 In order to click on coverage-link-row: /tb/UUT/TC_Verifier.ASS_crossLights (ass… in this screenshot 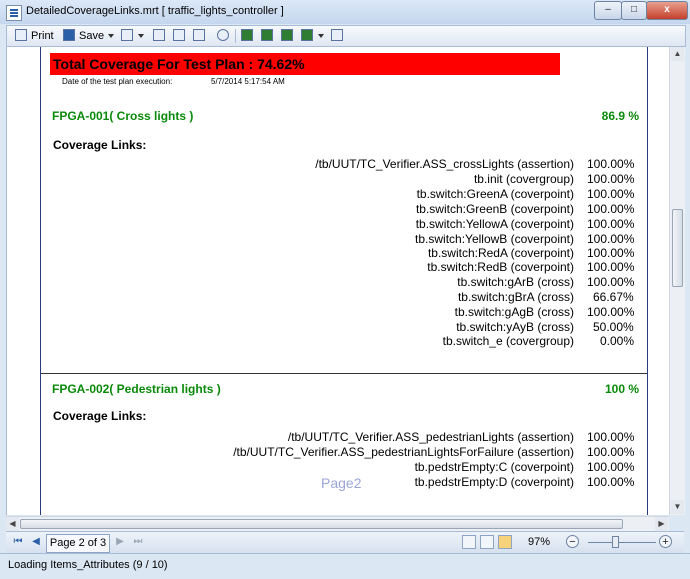, I will do `click(344, 164)`.